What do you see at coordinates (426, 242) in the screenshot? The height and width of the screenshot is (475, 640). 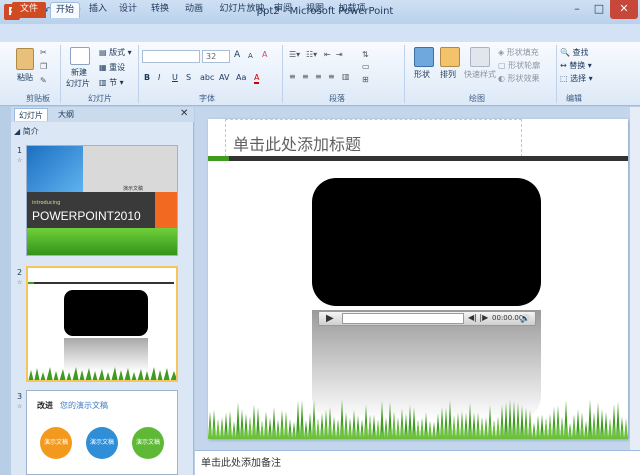 I see `video-frame` at bounding box center [426, 242].